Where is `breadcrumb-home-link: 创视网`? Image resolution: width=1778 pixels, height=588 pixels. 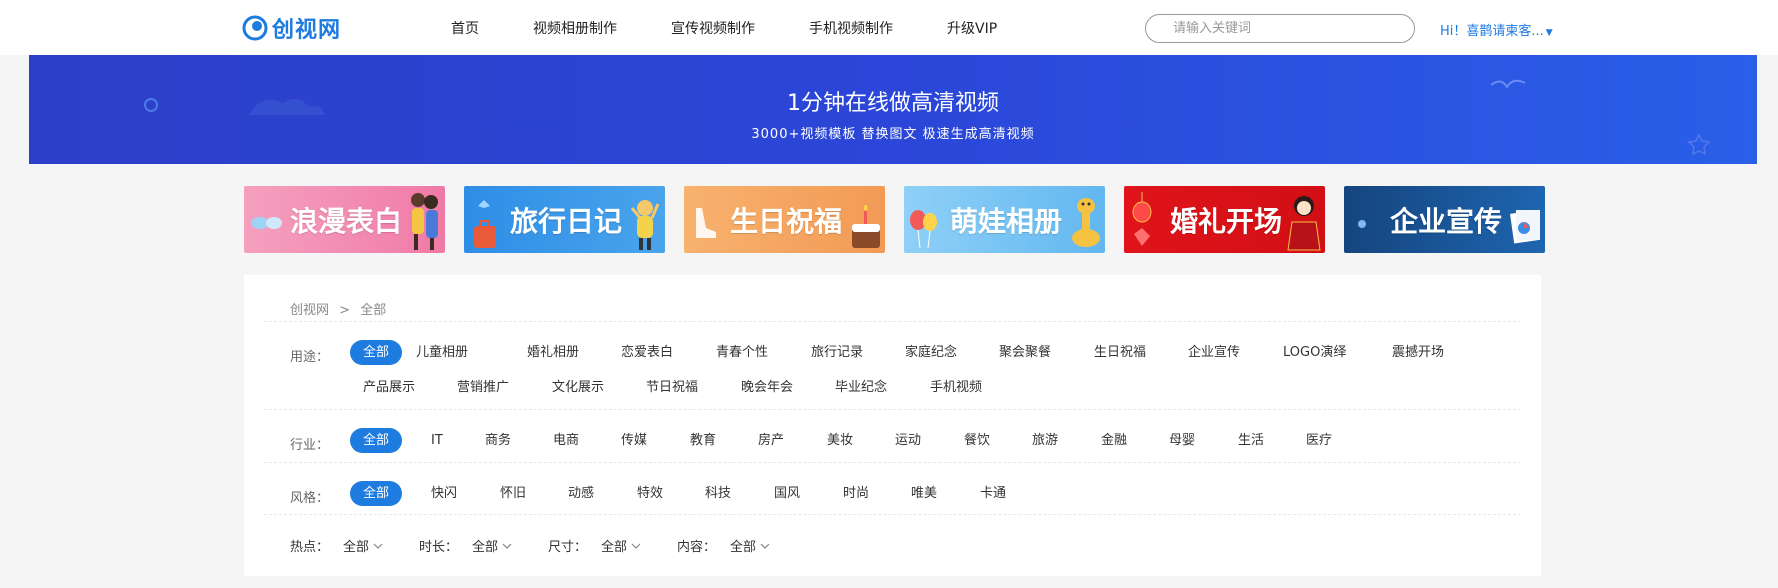
breadcrumb-home-link: 创视网 is located at coordinates (309, 310).